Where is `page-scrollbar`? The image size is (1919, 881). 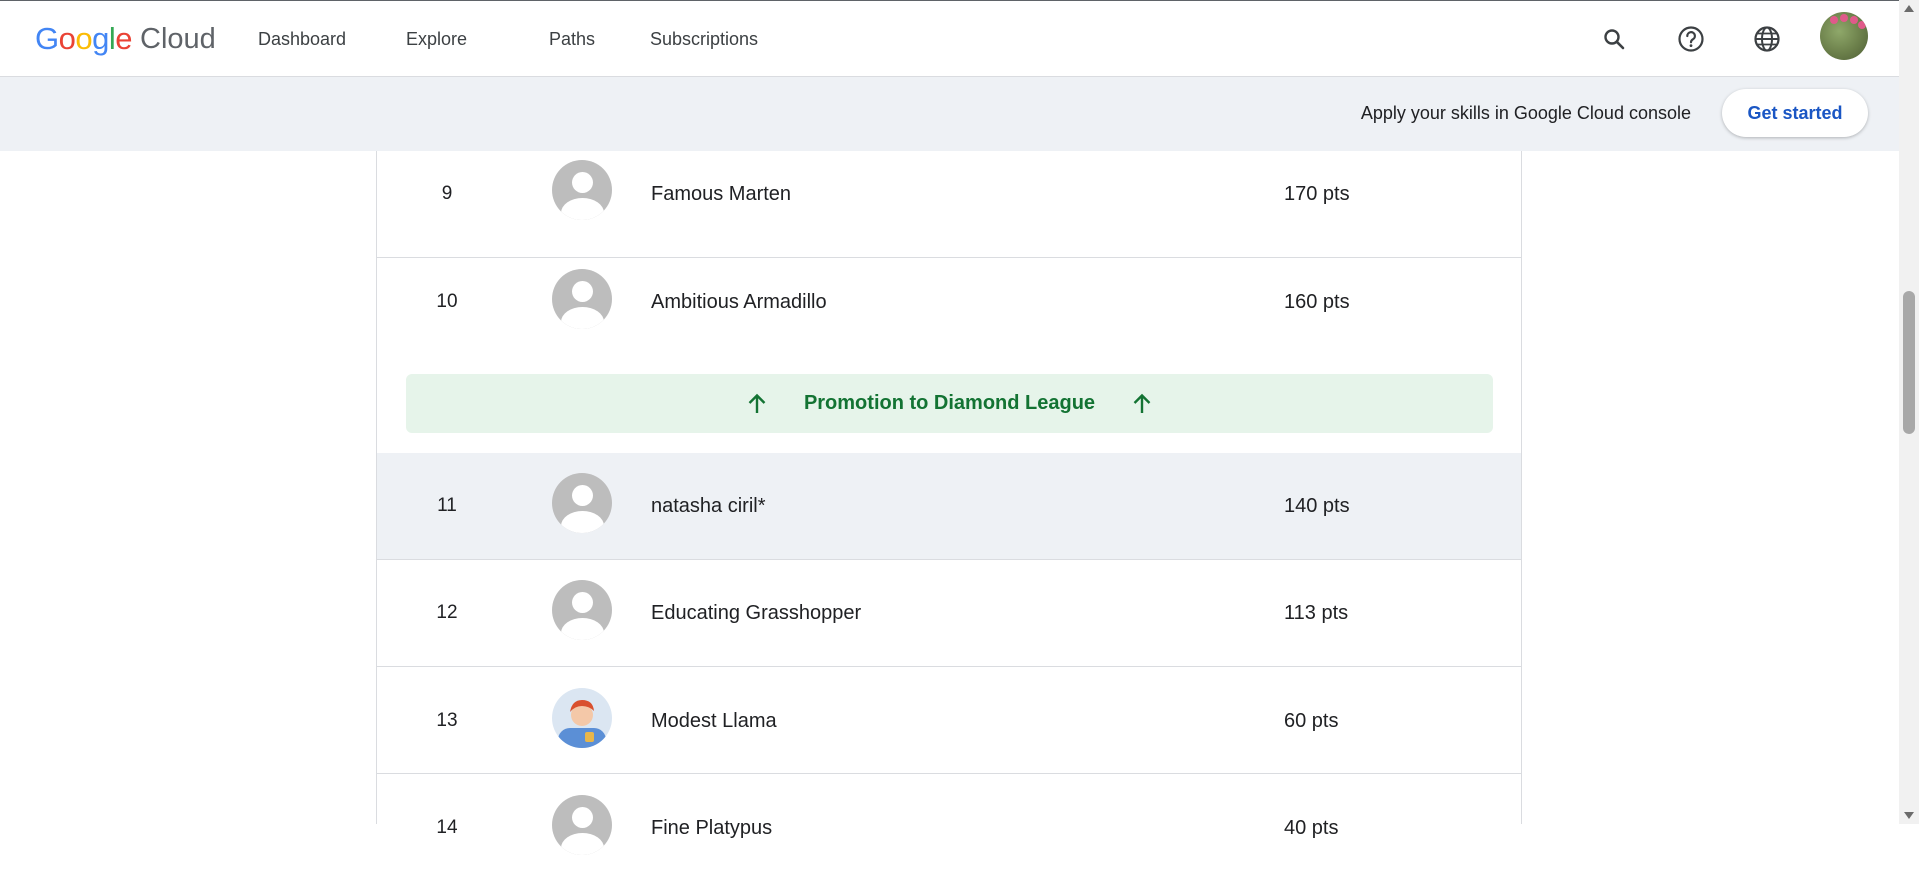
page-scrollbar is located at coordinates (1909, 412).